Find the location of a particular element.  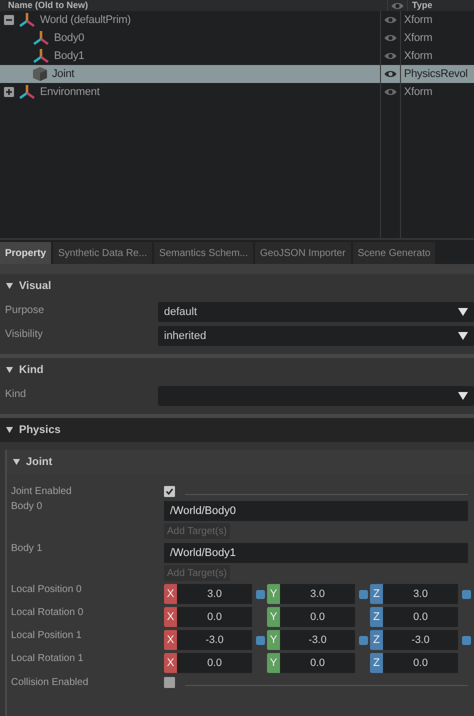

dropdown: default is located at coordinates (316, 312).